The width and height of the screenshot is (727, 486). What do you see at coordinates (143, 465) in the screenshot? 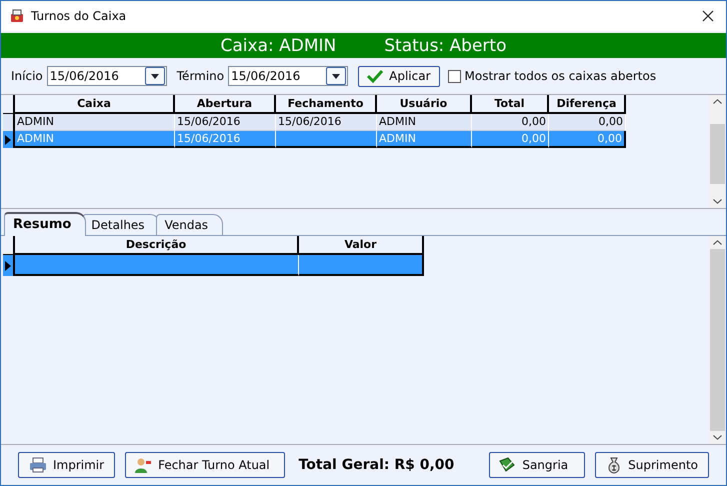
I see `person-icon` at bounding box center [143, 465].